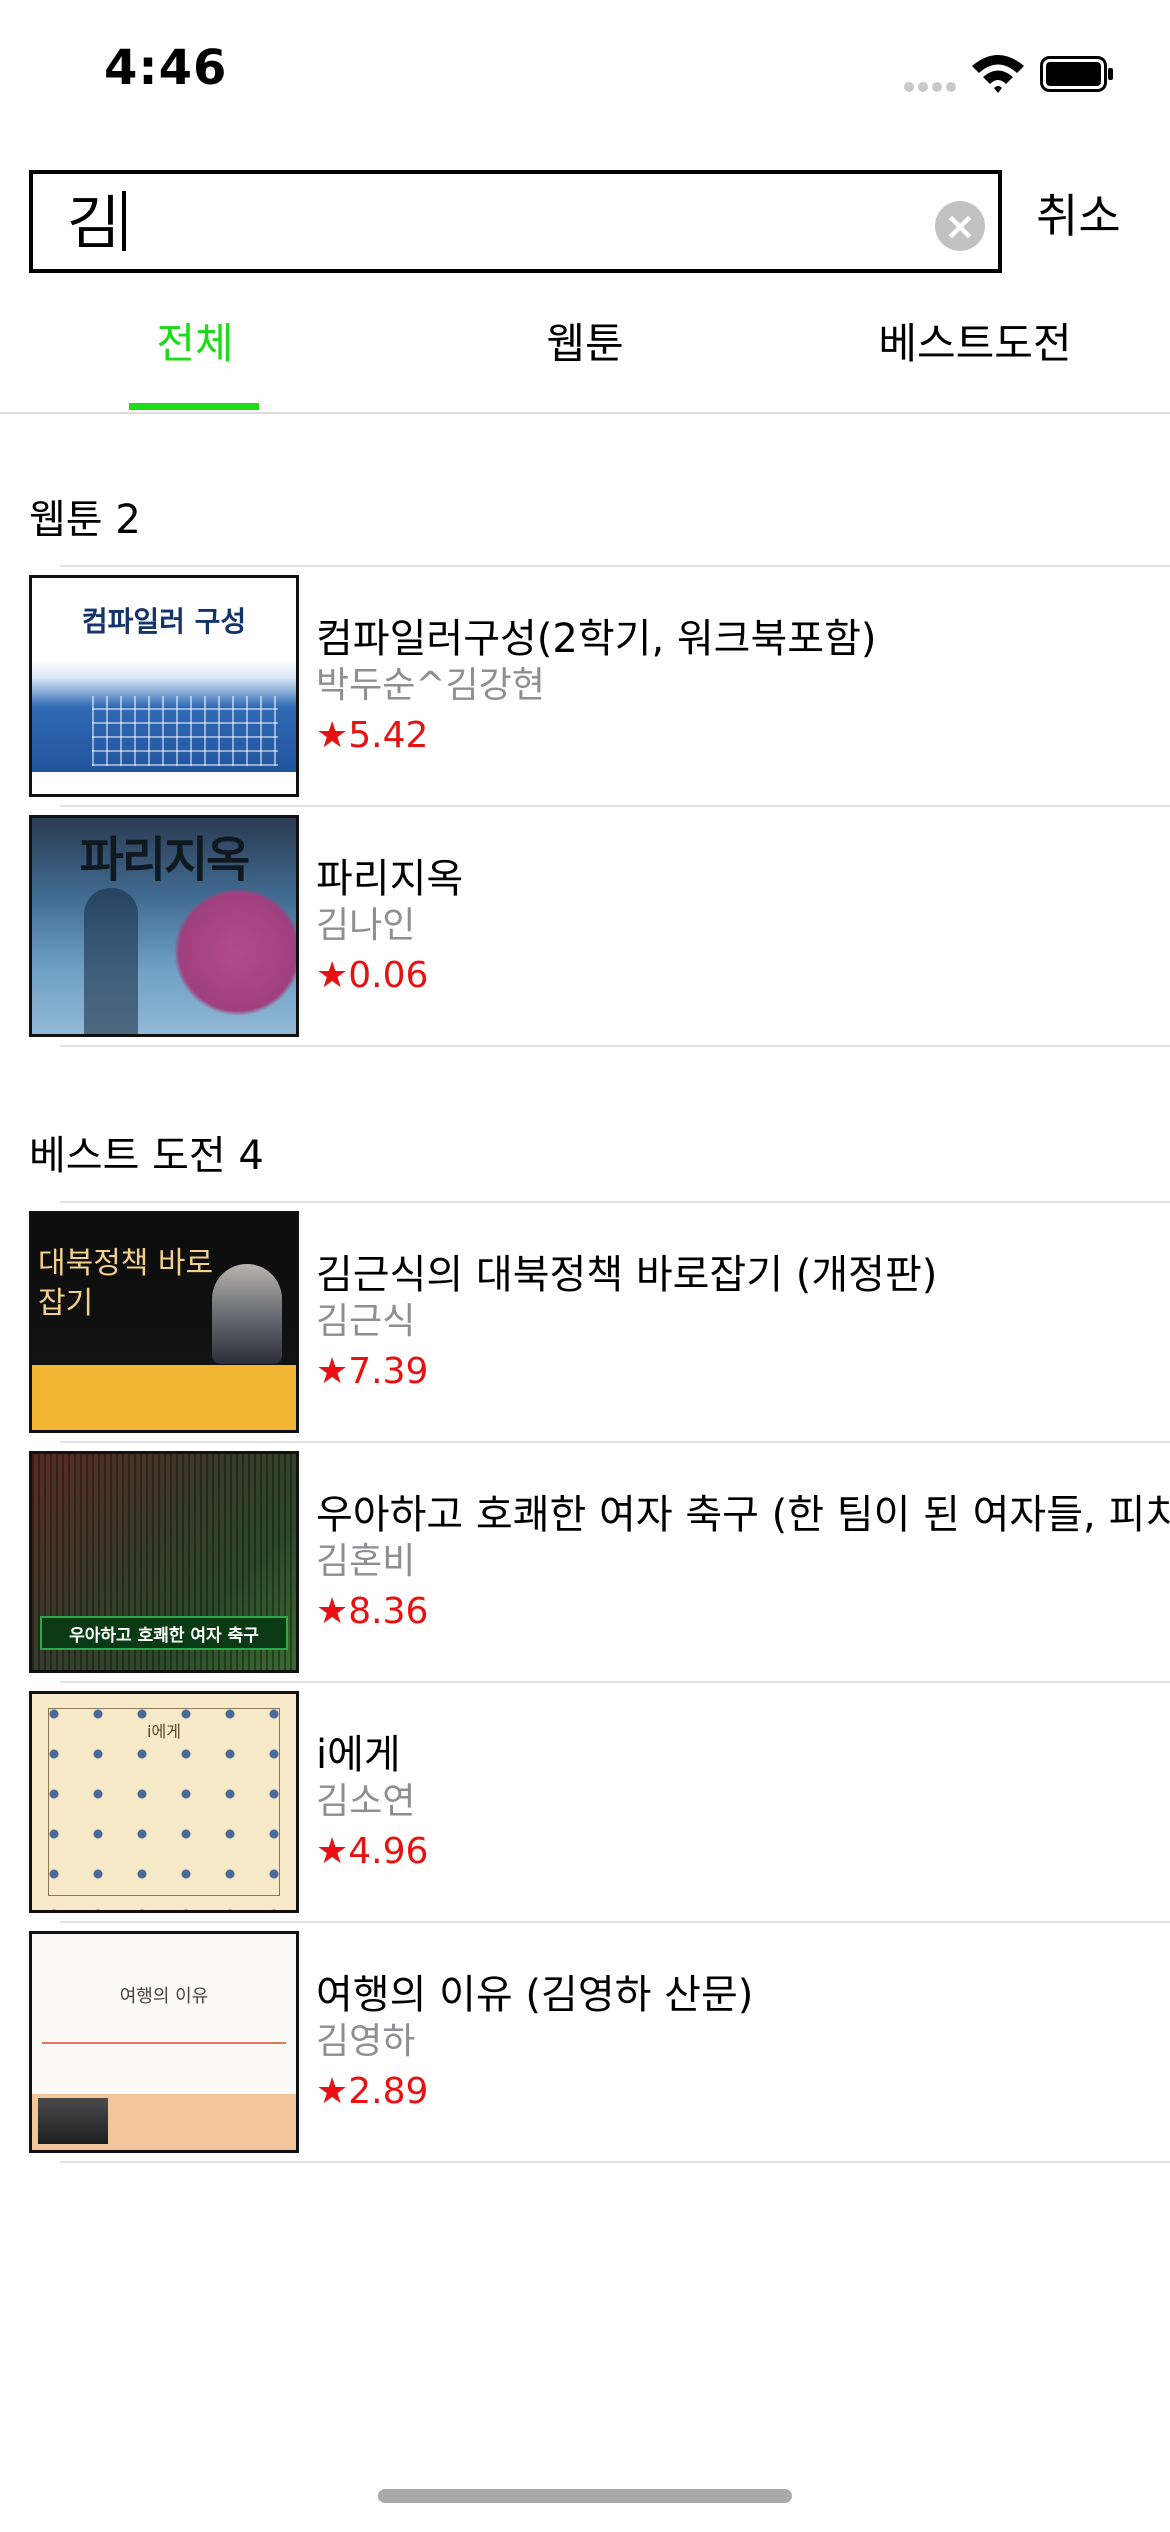 The height and width of the screenshot is (2532, 1170). What do you see at coordinates (165, 860) in the screenshot?
I see `cover-title: 파리지옥` at bounding box center [165, 860].